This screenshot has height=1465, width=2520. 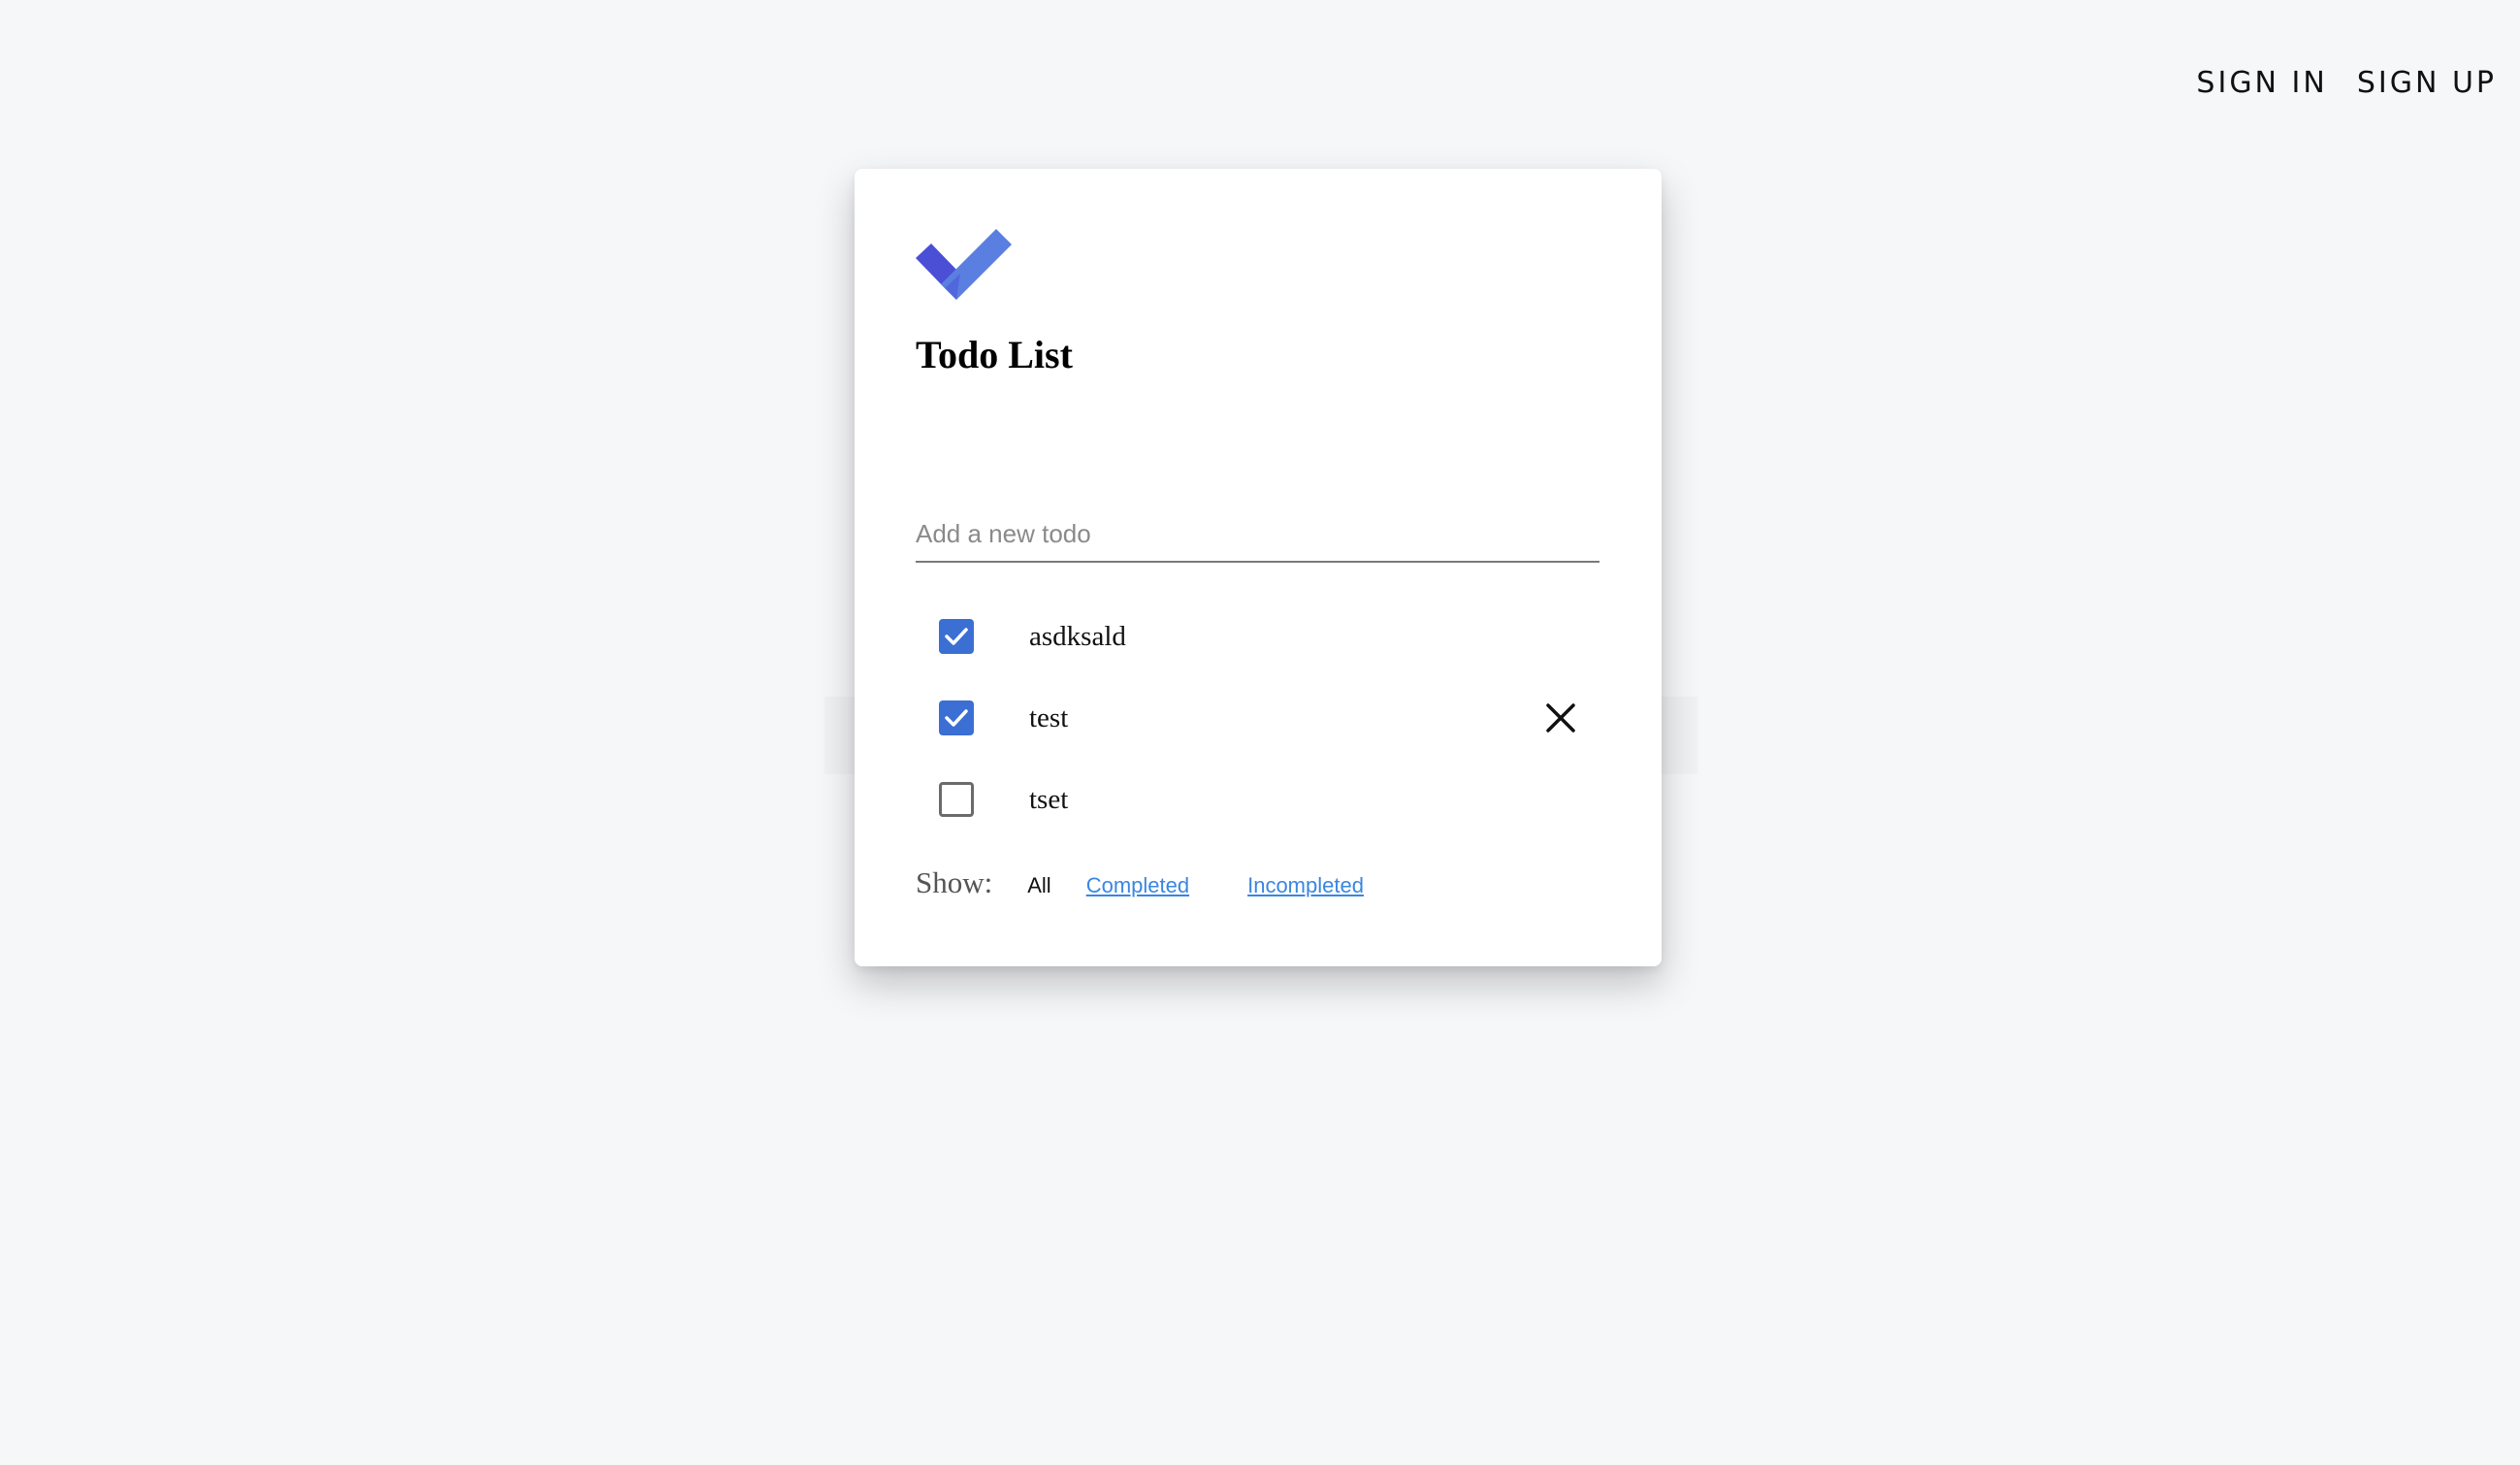 I want to click on filter-all: All, so click(x=1038, y=885).